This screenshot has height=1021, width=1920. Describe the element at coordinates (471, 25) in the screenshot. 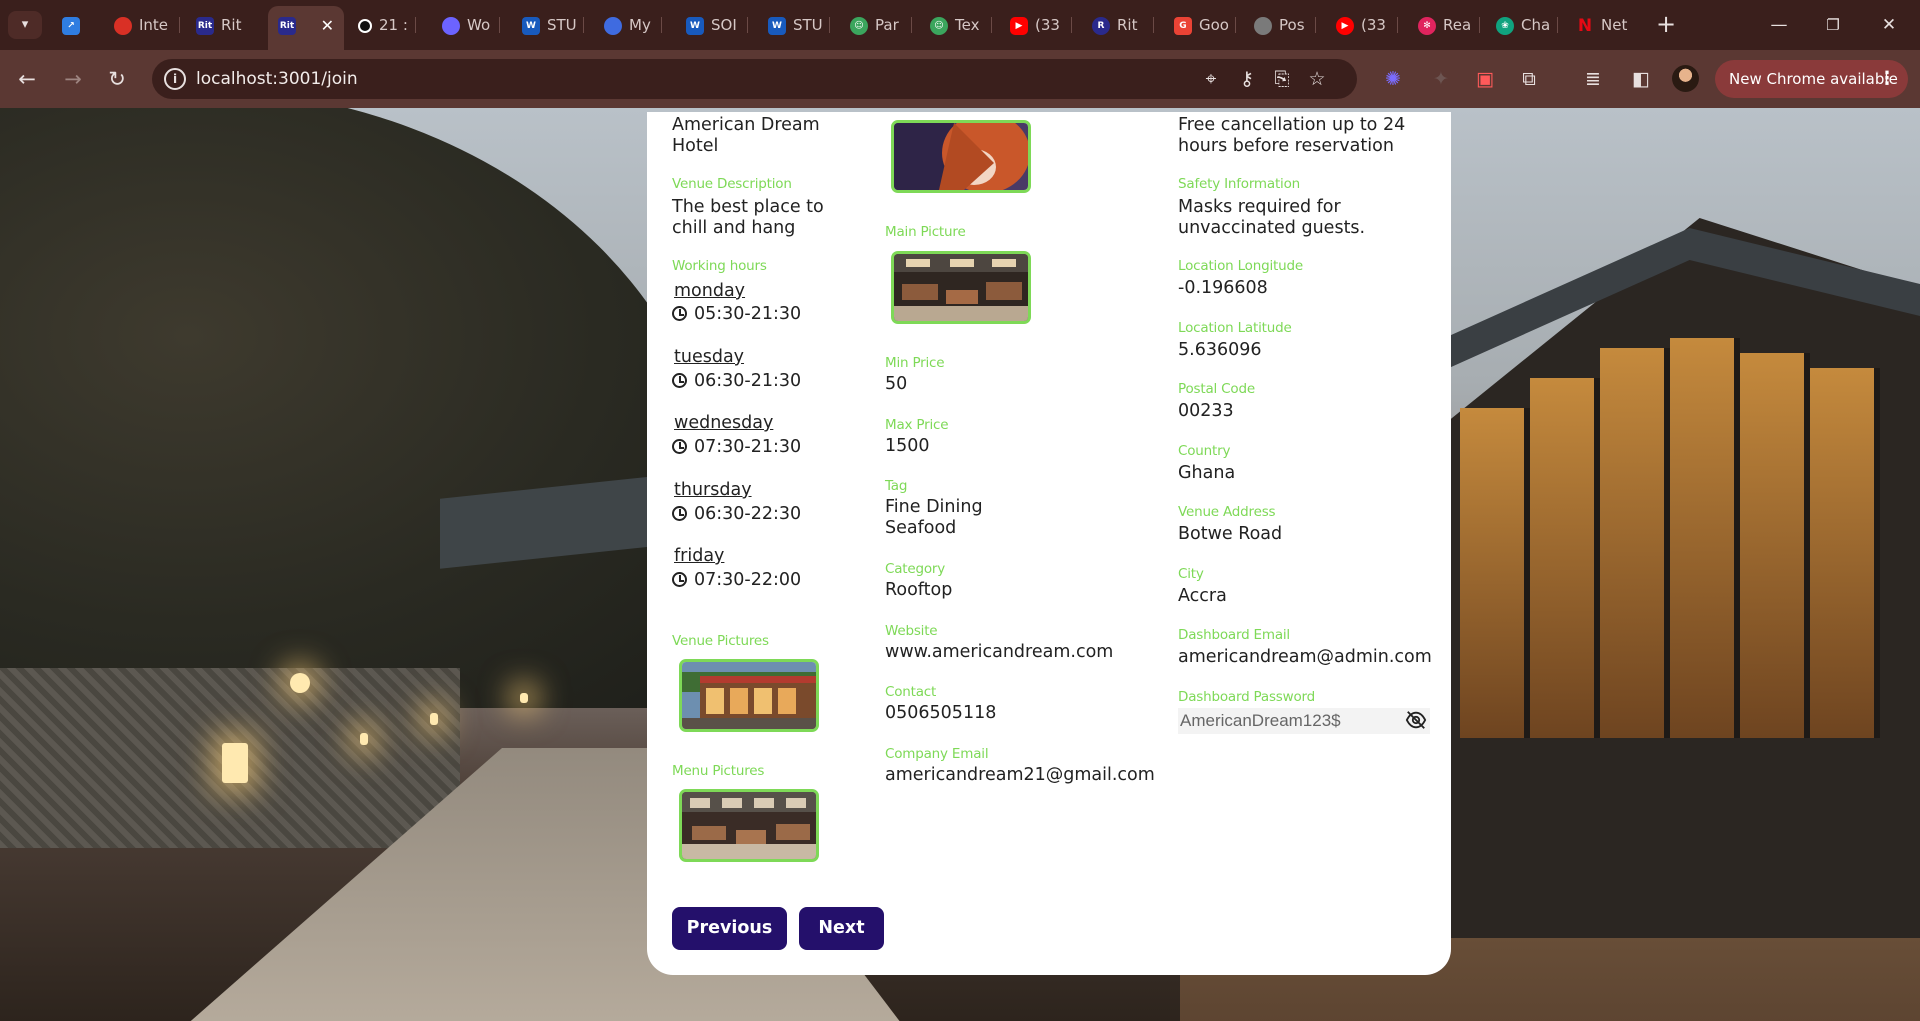

I see `tab-6: Wo` at that location.